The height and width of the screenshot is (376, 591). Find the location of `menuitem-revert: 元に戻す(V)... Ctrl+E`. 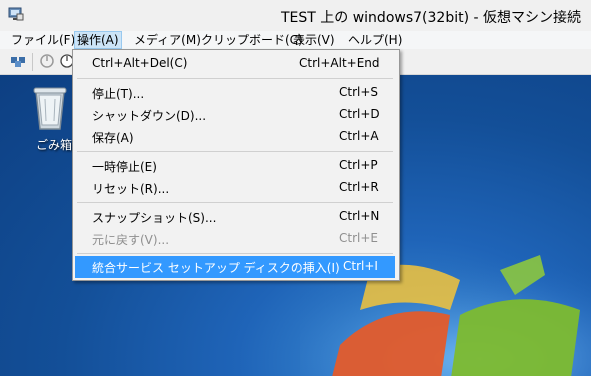

menuitem-revert: 元に戻す(V)... Ctrl+E is located at coordinates (235, 239).